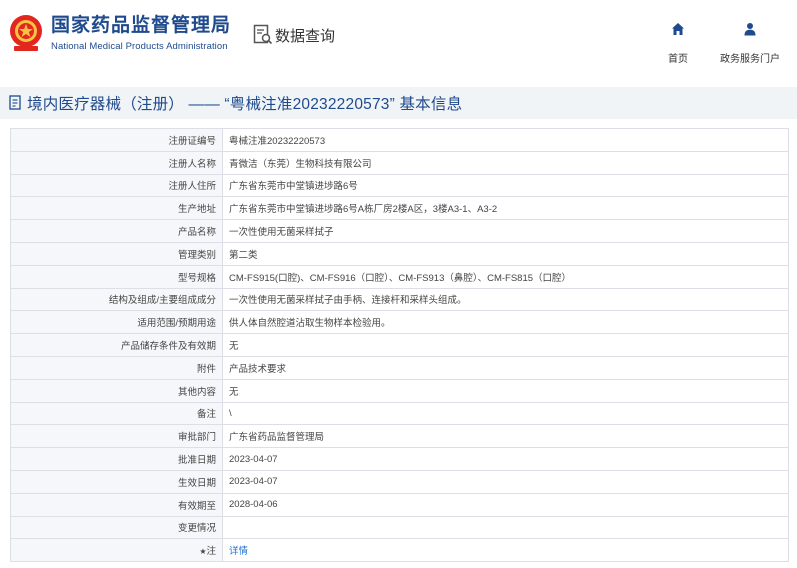 The image size is (797, 568). Describe the element at coordinates (505, 253) in the screenshot. I see `row-value-cell: 第二类` at that location.